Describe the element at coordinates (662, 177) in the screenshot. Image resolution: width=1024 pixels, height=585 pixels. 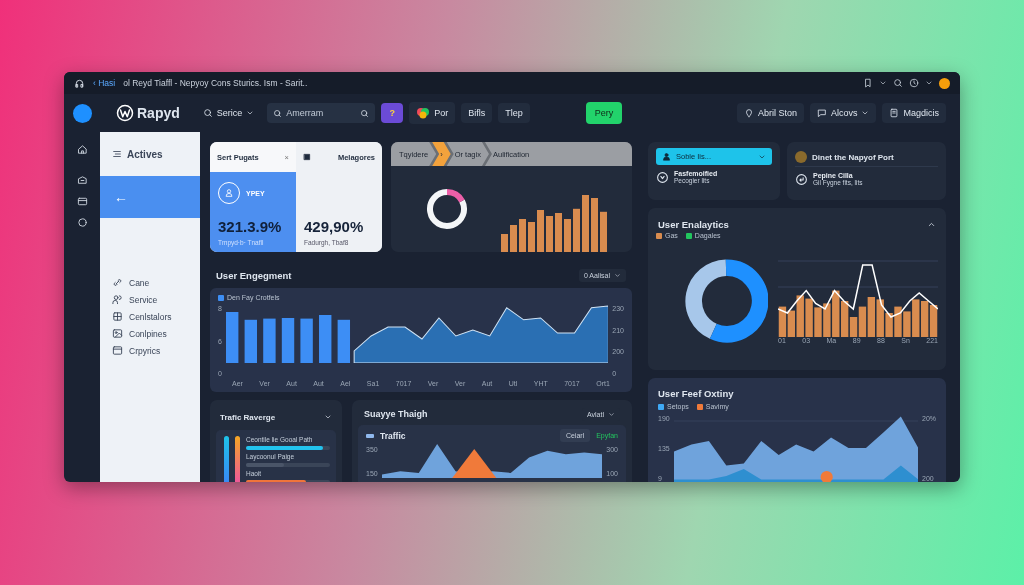
I see `badge-icon` at that location.